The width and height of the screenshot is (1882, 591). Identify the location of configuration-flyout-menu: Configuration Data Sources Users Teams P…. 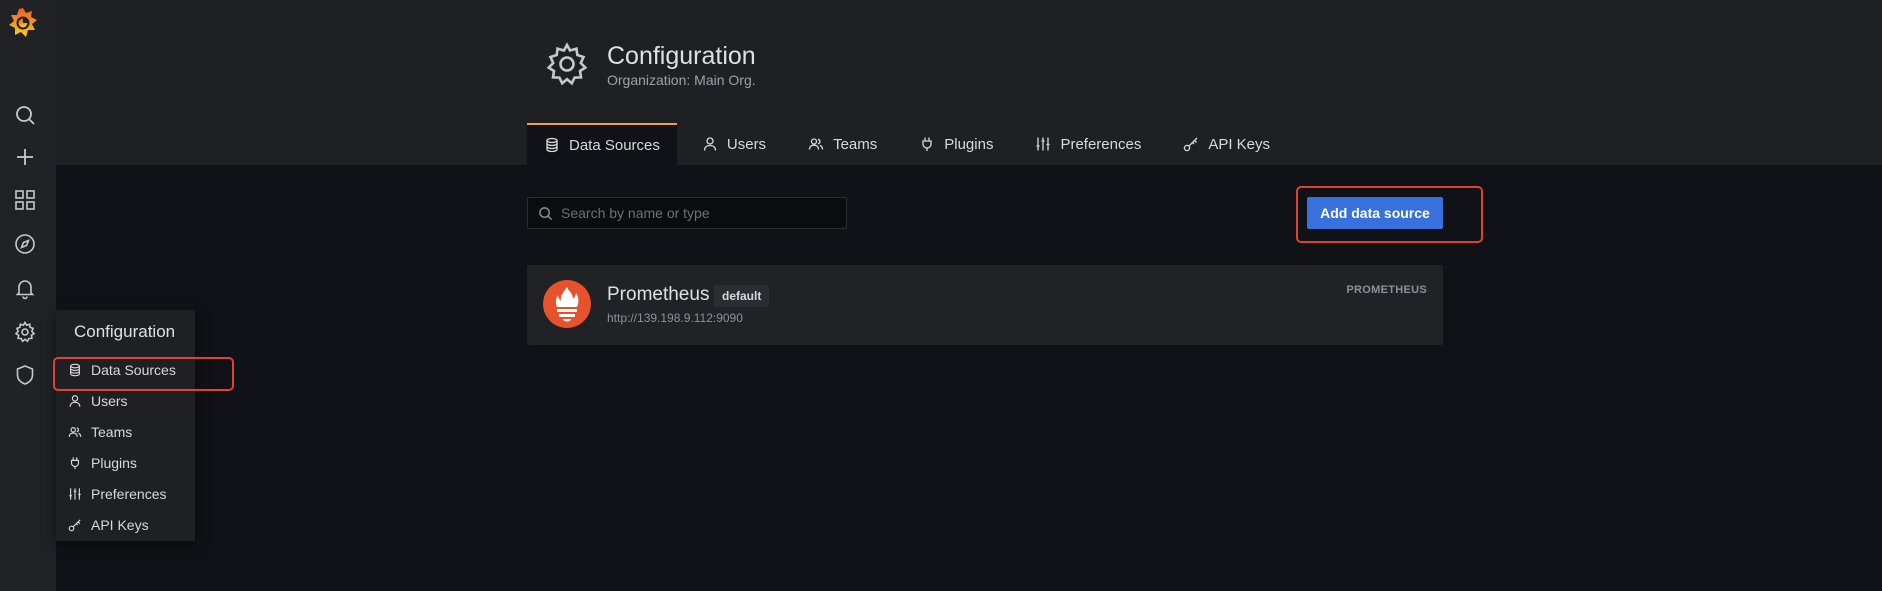
(125, 425).